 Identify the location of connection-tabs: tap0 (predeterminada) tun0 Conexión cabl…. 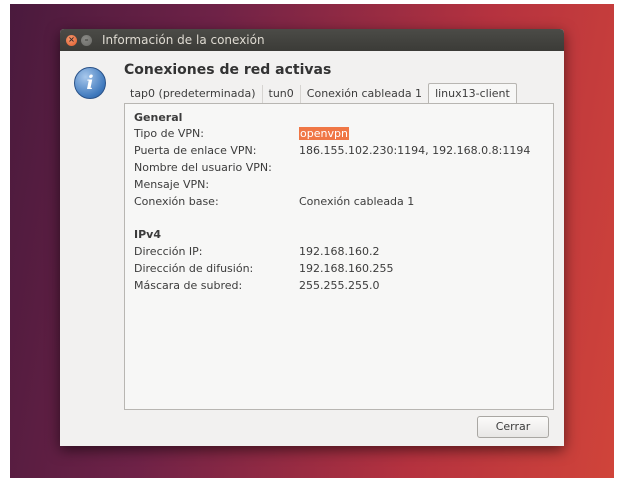
(320, 93).